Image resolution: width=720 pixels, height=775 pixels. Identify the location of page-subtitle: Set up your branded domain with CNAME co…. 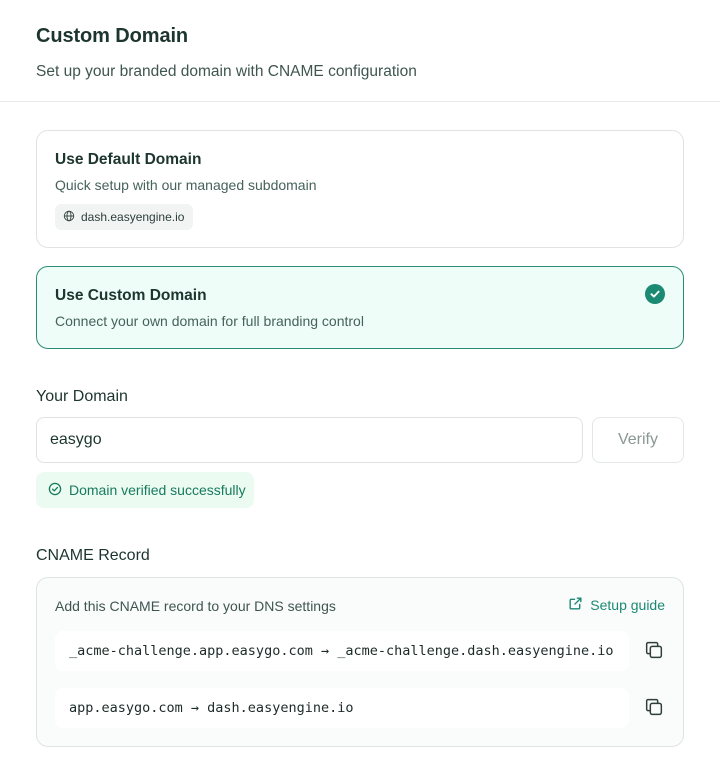
(226, 71).